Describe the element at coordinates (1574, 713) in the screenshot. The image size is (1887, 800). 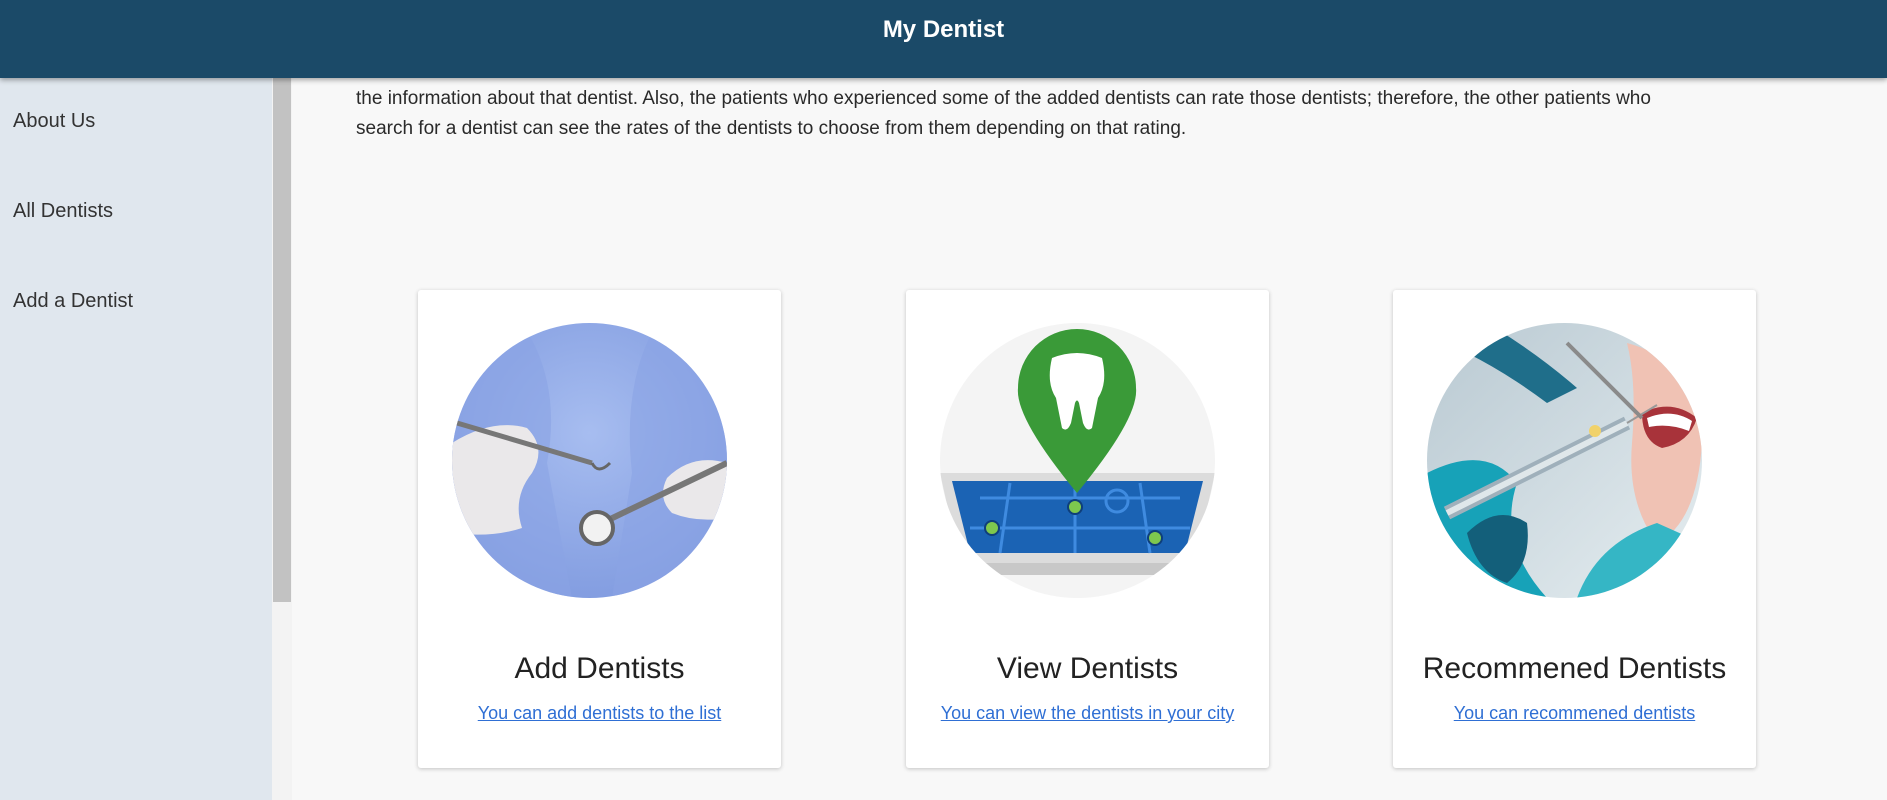
I see `recommend-dentists-link: You can recommened dentists` at that location.